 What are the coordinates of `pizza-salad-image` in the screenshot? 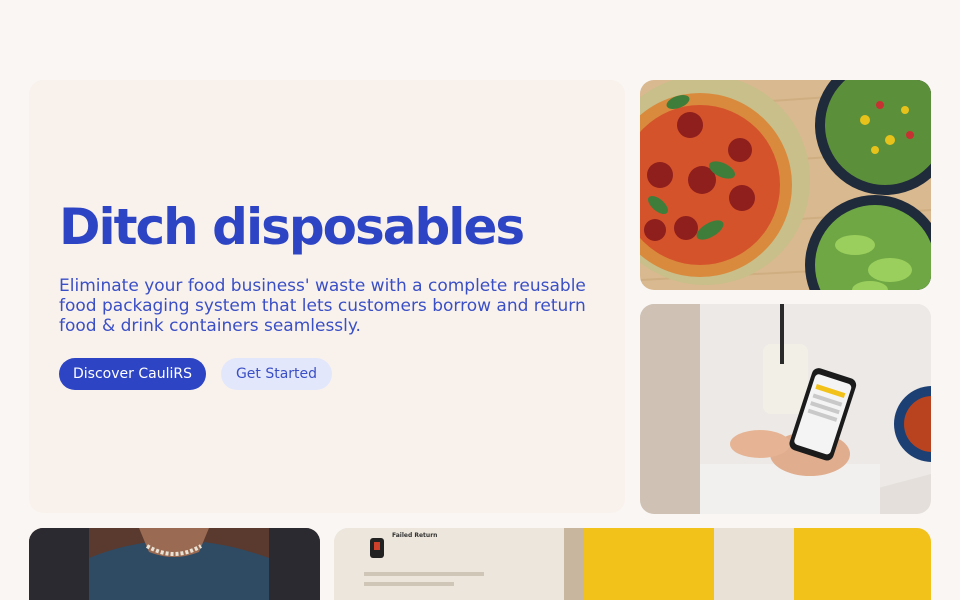 It's located at (785, 185).